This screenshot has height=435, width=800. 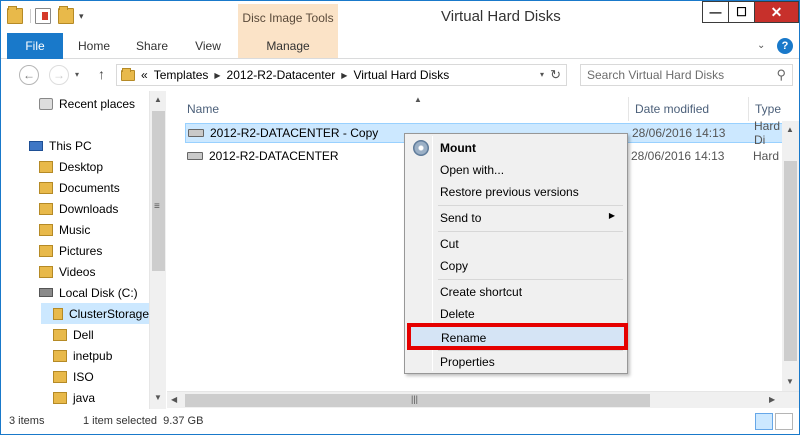 What do you see at coordinates (29, 75) in the screenshot?
I see `back-button: ←` at bounding box center [29, 75].